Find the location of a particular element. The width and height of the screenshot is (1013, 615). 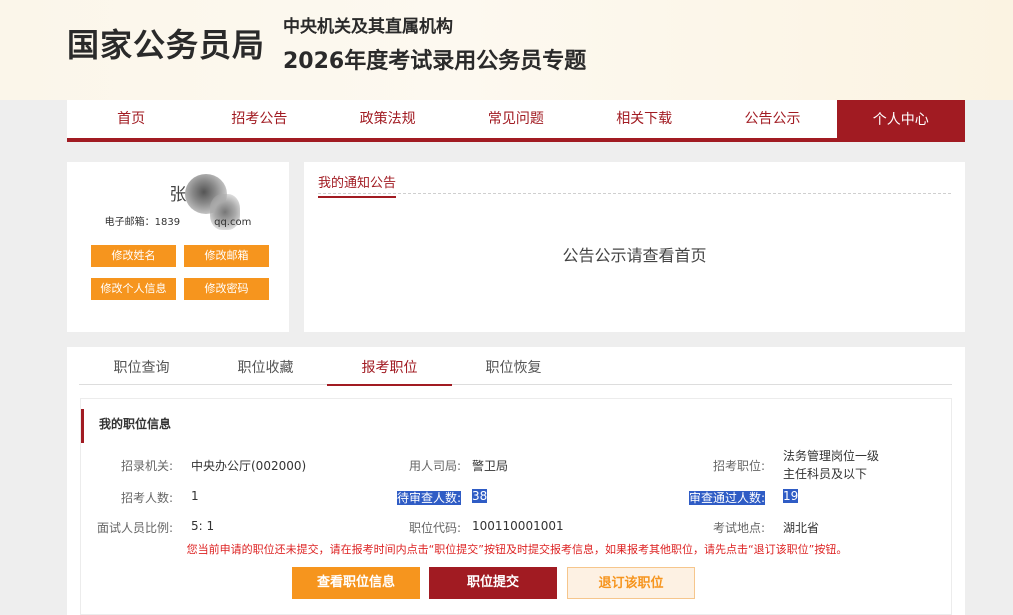

nav-faq: 常见问题 is located at coordinates (516, 119).